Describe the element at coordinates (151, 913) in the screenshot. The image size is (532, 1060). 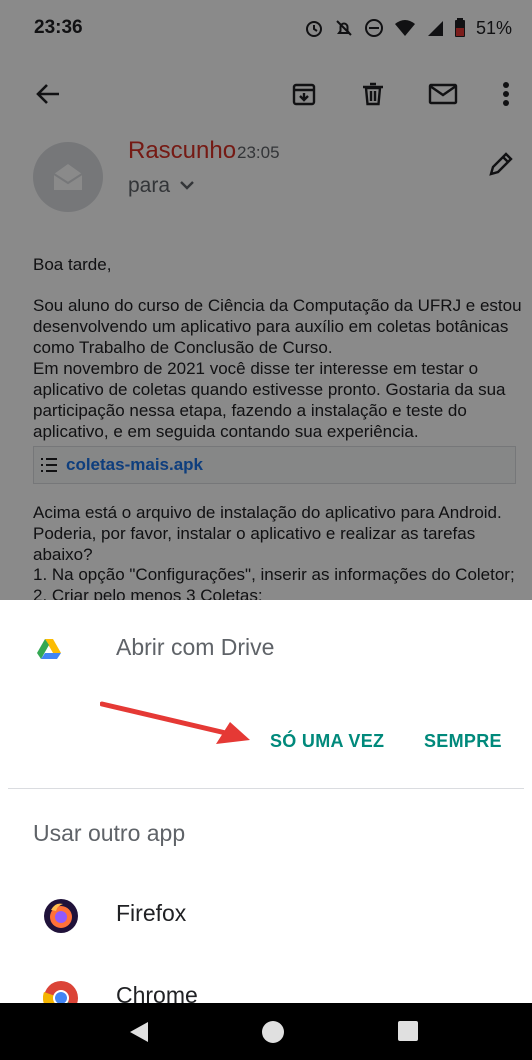
I see `app-label: Firefox` at that location.